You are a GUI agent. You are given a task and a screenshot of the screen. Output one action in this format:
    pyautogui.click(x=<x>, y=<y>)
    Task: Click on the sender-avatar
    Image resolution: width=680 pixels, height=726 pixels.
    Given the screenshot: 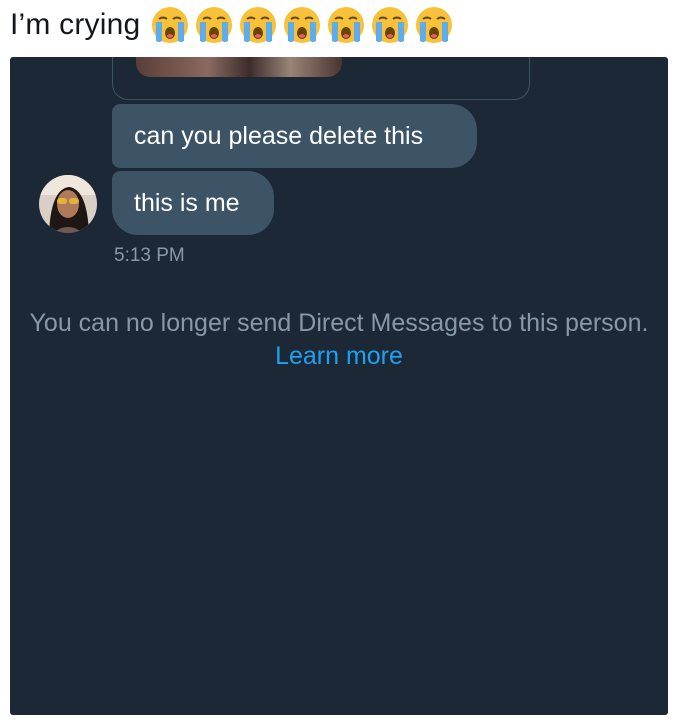 What is the action you would take?
    pyautogui.click(x=68, y=204)
    